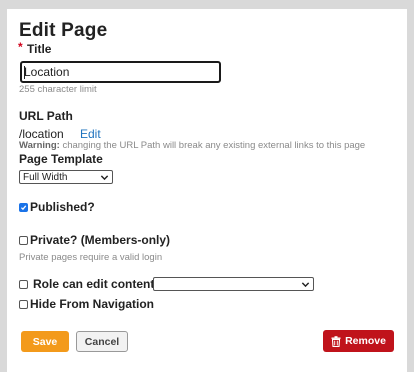 The width and height of the screenshot is (414, 372). What do you see at coordinates (91, 257) in the screenshot?
I see `private-hint: Private pages require a valid login` at bounding box center [91, 257].